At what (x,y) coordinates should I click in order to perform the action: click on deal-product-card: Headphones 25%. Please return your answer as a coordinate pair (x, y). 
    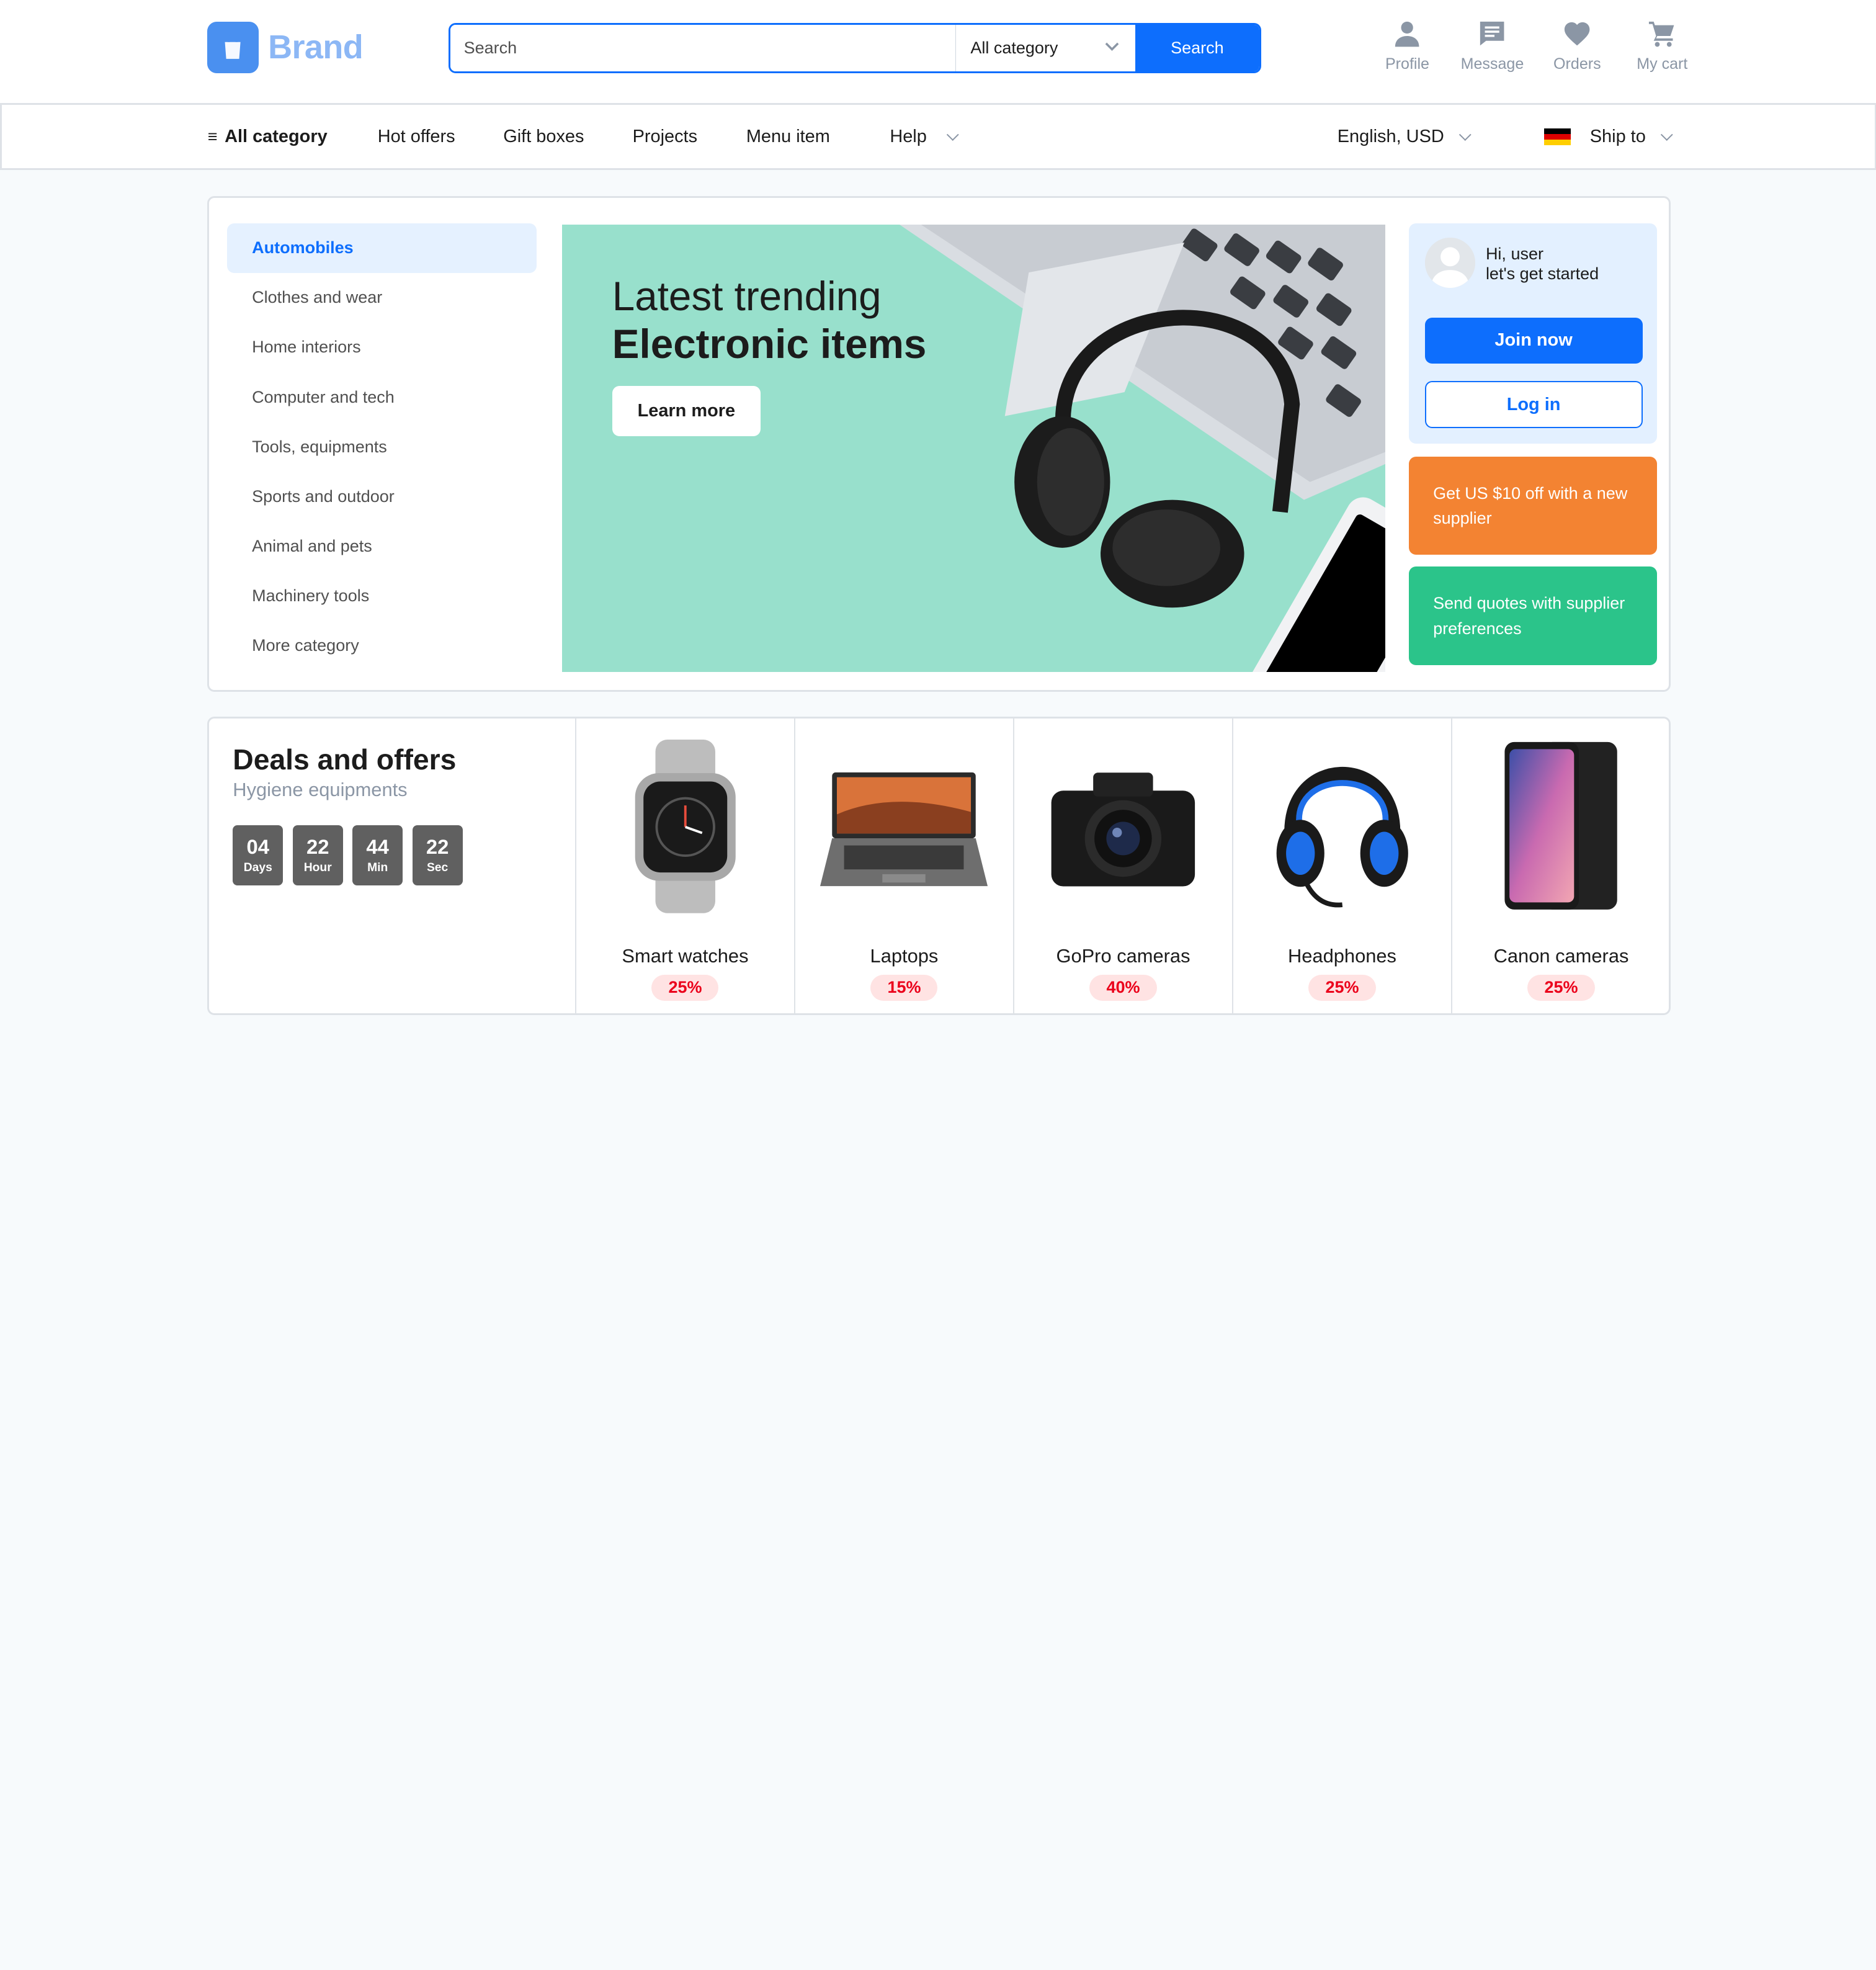
    Looking at the image, I should click on (1341, 866).